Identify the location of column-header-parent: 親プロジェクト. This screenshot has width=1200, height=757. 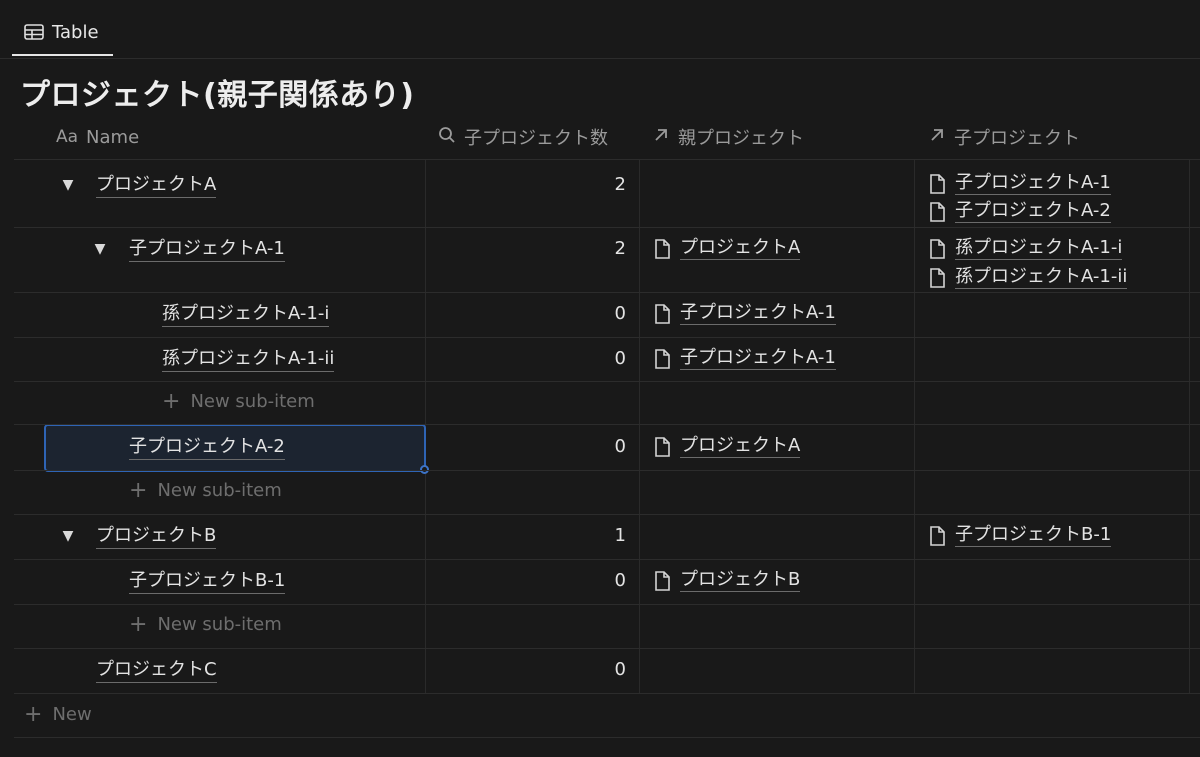
(728, 137).